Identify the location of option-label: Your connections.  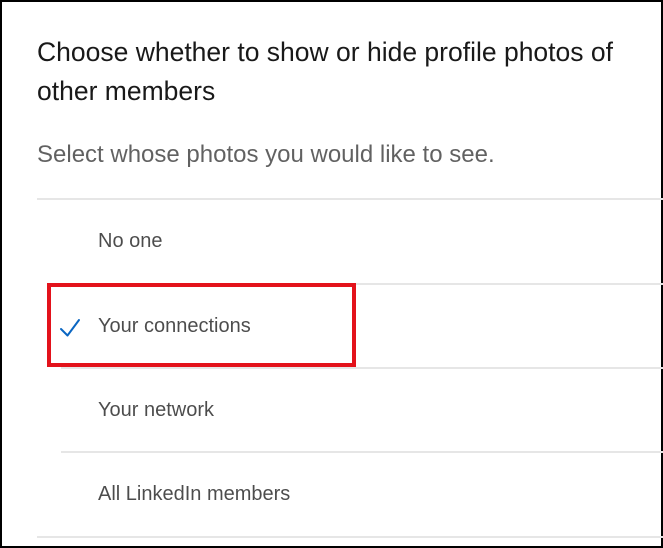
(174, 326).